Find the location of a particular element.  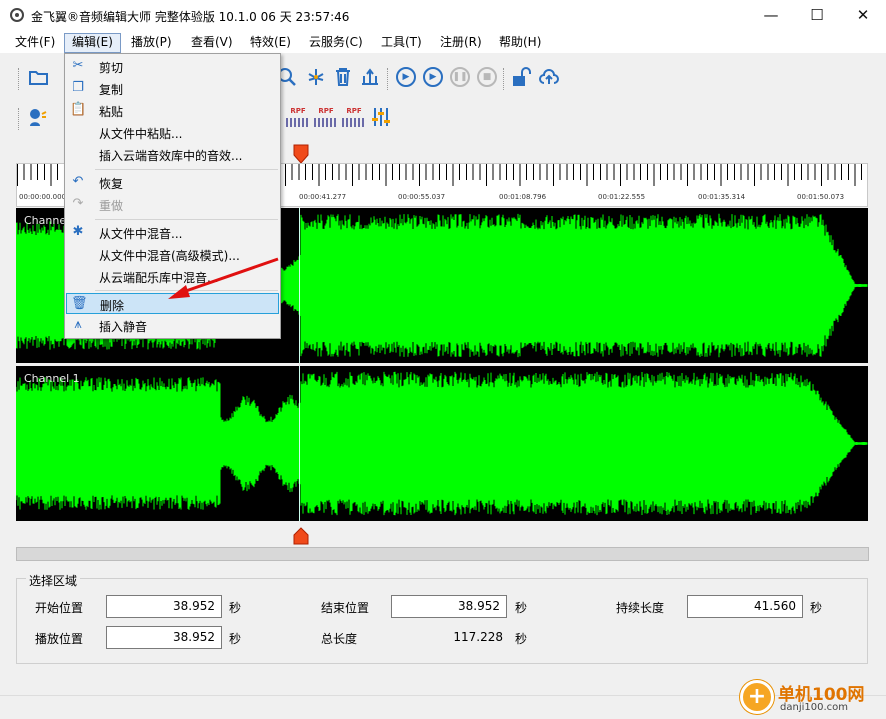

equalizer-icon is located at coordinates (381, 117).